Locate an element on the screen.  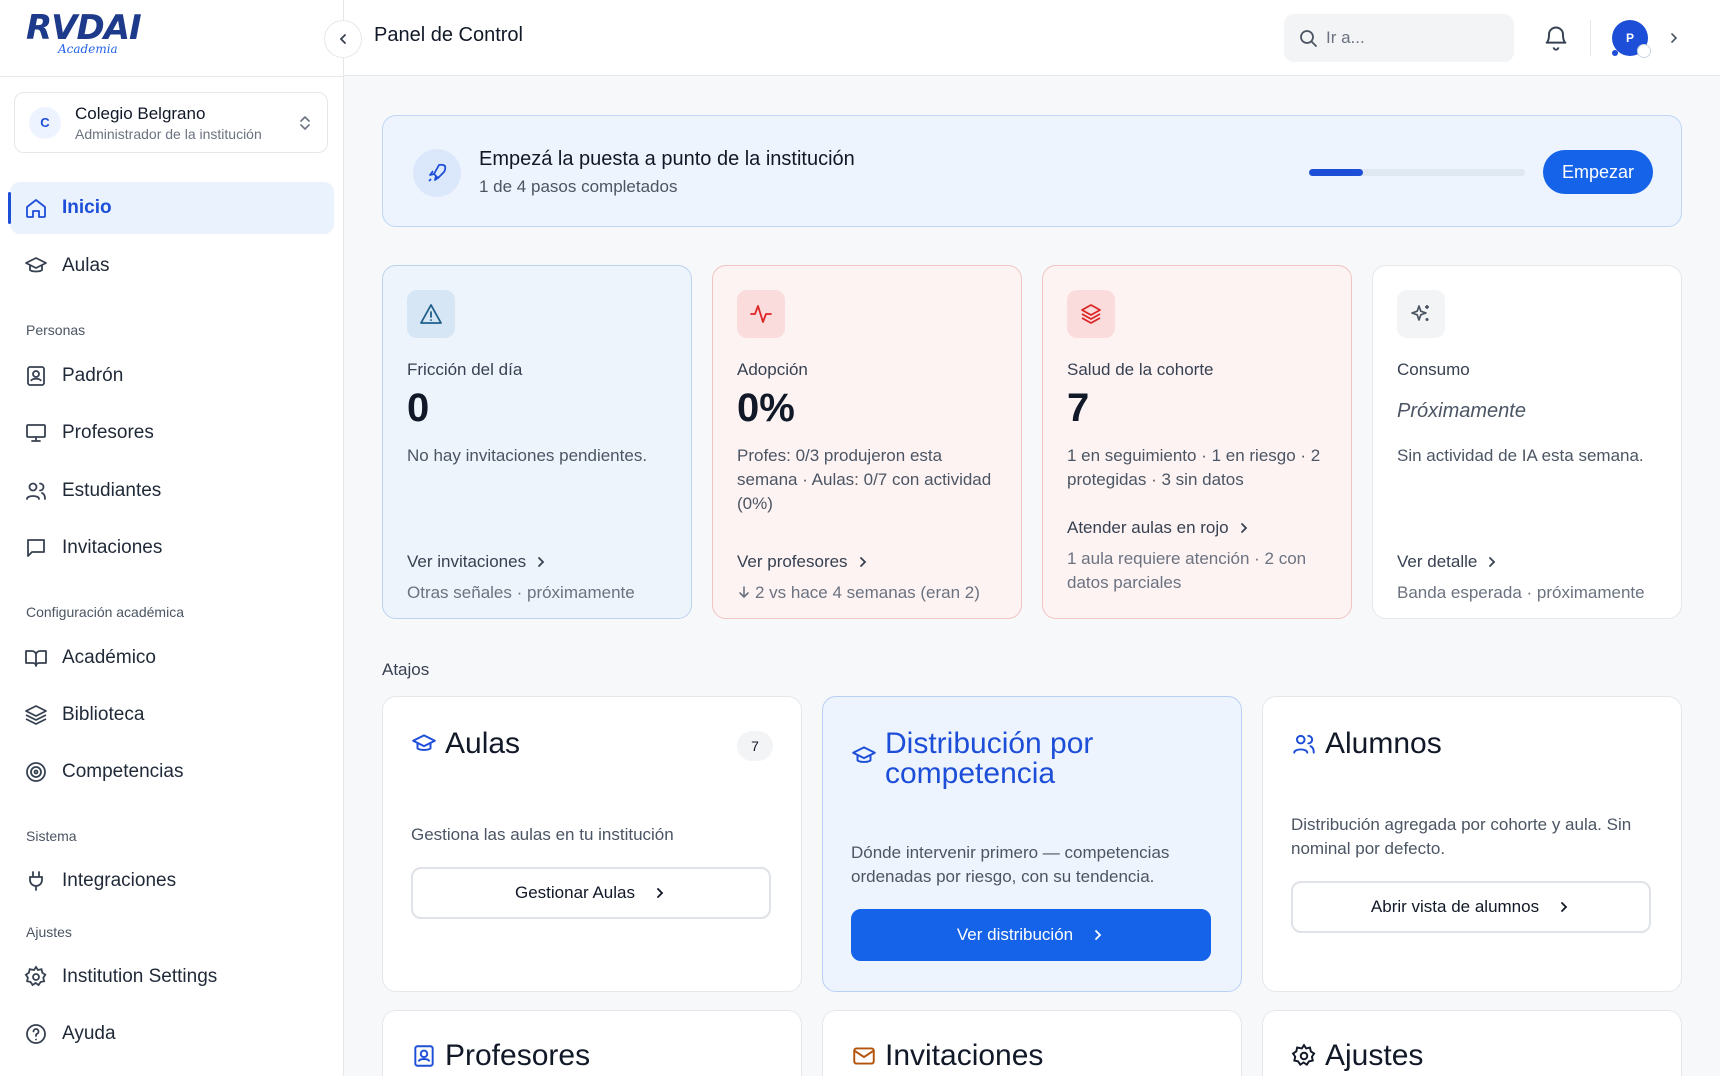
sidebar-item-inicio: Inicio is located at coordinates (171, 208).